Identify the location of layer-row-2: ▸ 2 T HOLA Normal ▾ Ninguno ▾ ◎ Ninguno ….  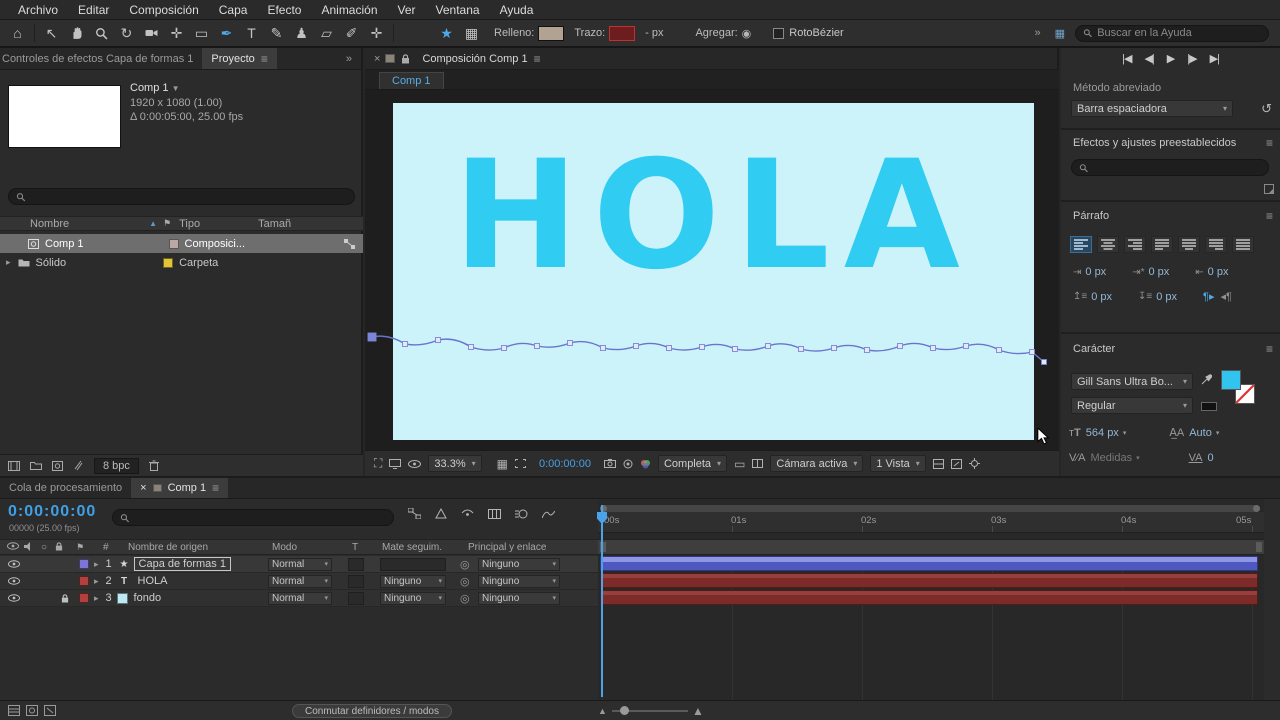
(299, 581).